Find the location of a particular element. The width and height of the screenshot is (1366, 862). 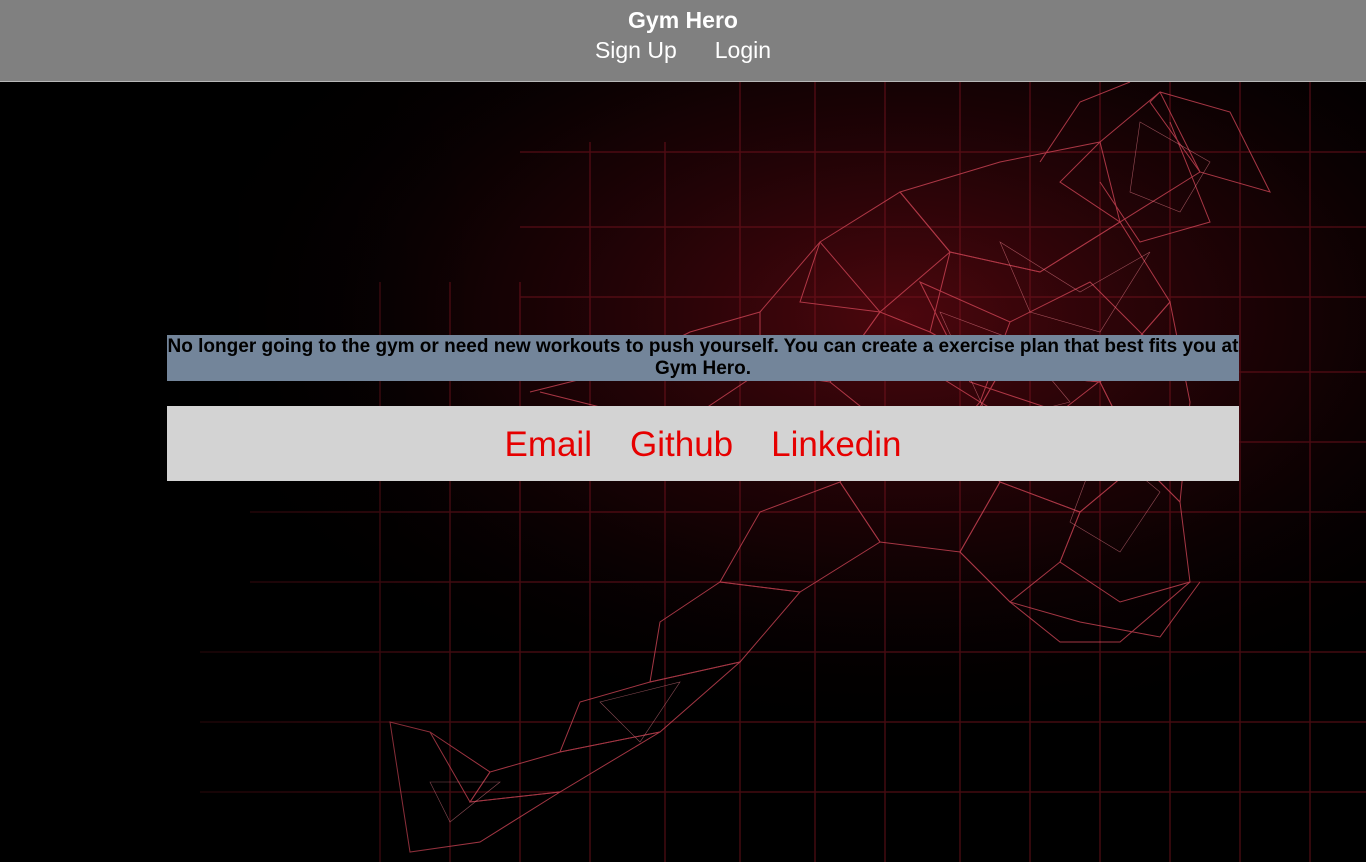

linkedin-link: Linkedin is located at coordinates (836, 445).